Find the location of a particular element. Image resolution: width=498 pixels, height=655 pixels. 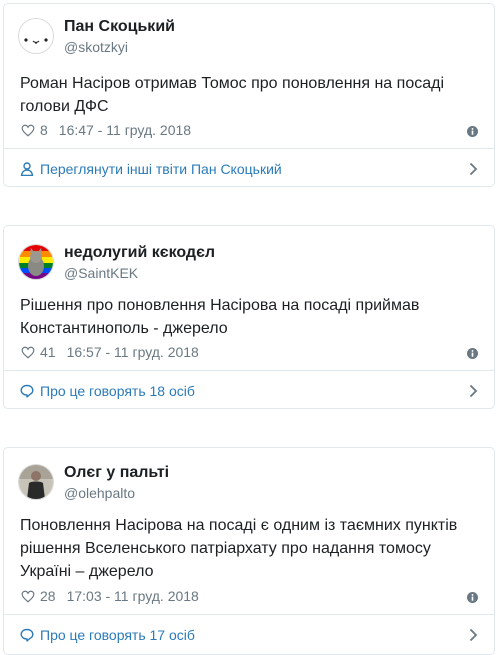

tweet-meta: 8 16:47 - 11 груд. 2018 is located at coordinates (106, 130).